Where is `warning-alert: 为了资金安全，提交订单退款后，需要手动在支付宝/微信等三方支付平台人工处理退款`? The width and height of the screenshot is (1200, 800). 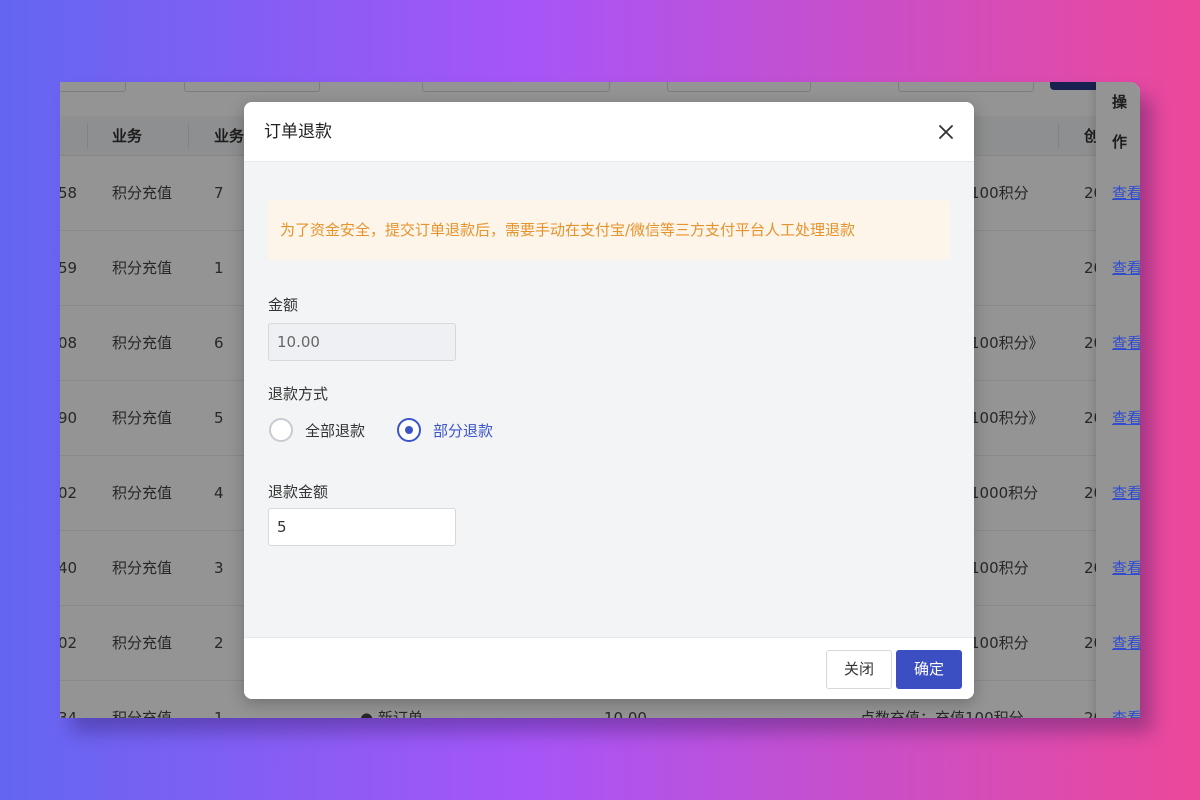 warning-alert: 为了资金安全，提交订单退款后，需要手动在支付宝/微信等三方支付平台人工处理退款 is located at coordinates (609, 230).